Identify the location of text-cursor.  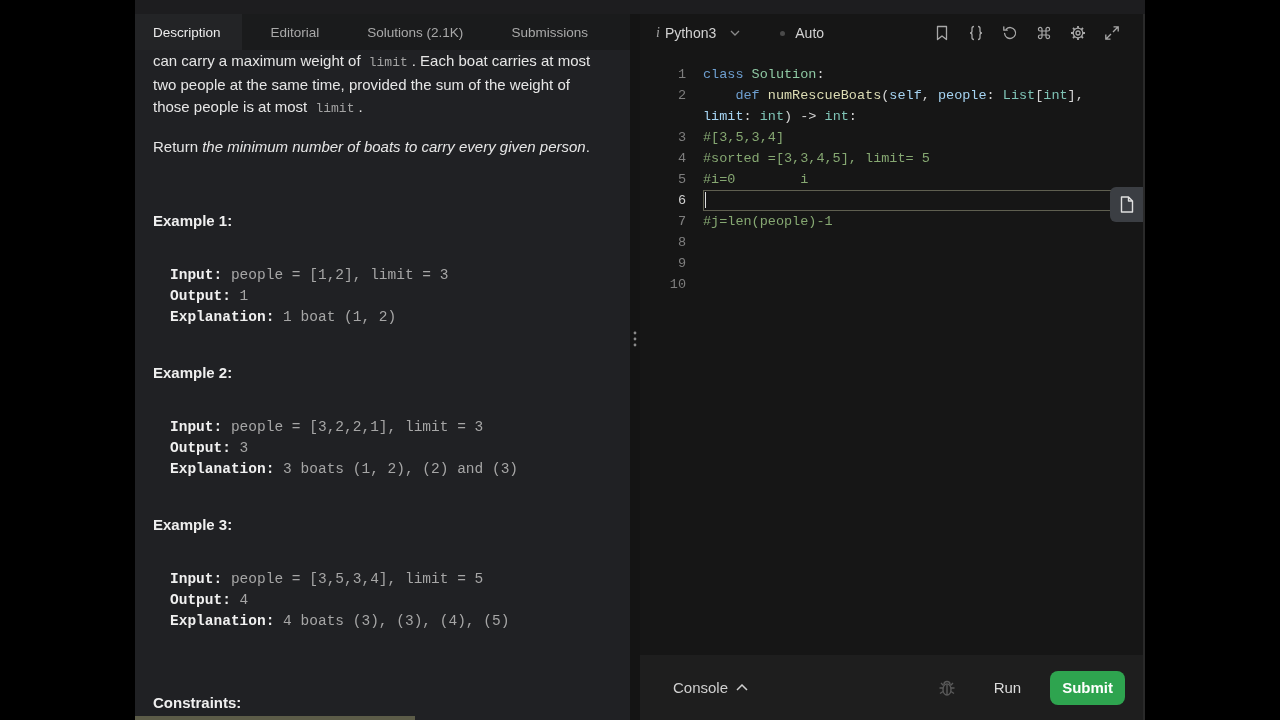
(705, 200).